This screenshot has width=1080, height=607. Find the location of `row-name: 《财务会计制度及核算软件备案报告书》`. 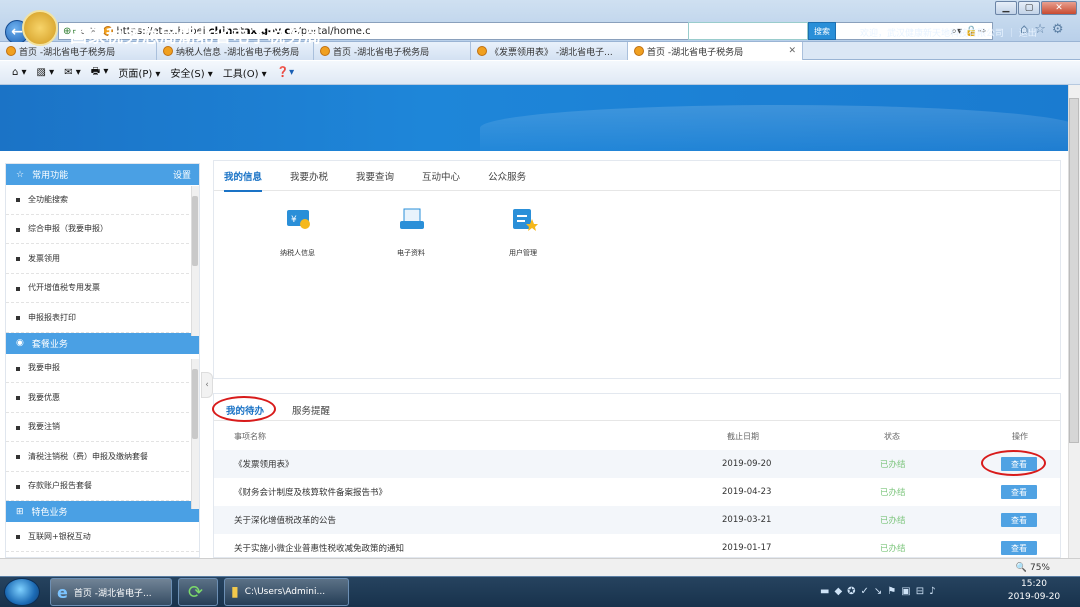

row-name: 《财务会计制度及核算软件备案报告书》 is located at coordinates (310, 492).